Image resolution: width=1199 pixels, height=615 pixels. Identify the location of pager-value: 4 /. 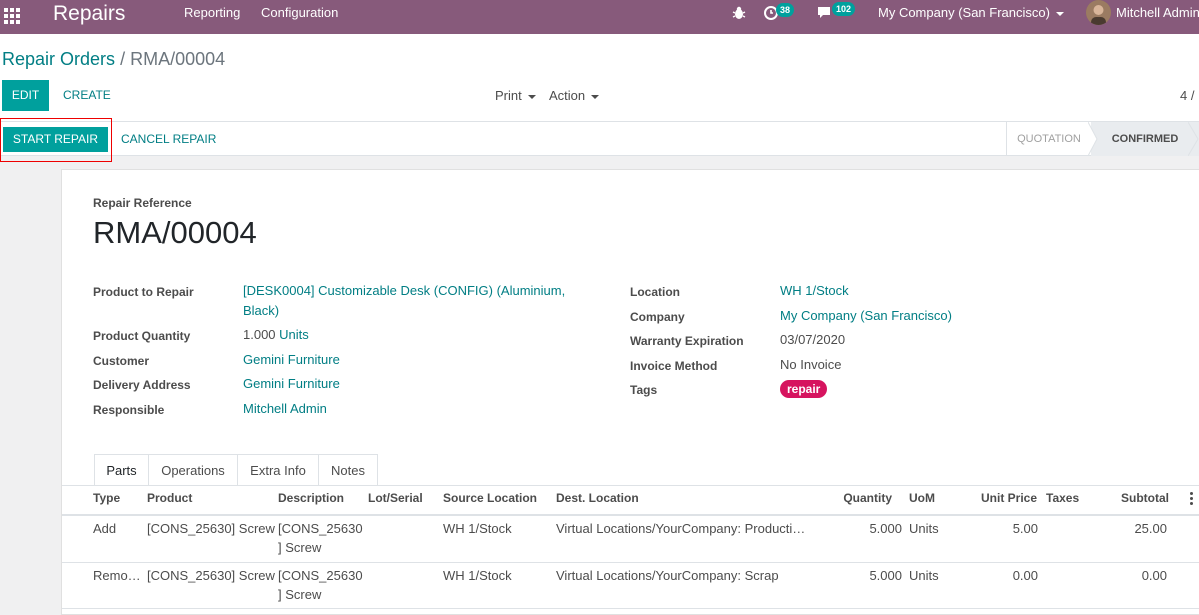
(1187, 95).